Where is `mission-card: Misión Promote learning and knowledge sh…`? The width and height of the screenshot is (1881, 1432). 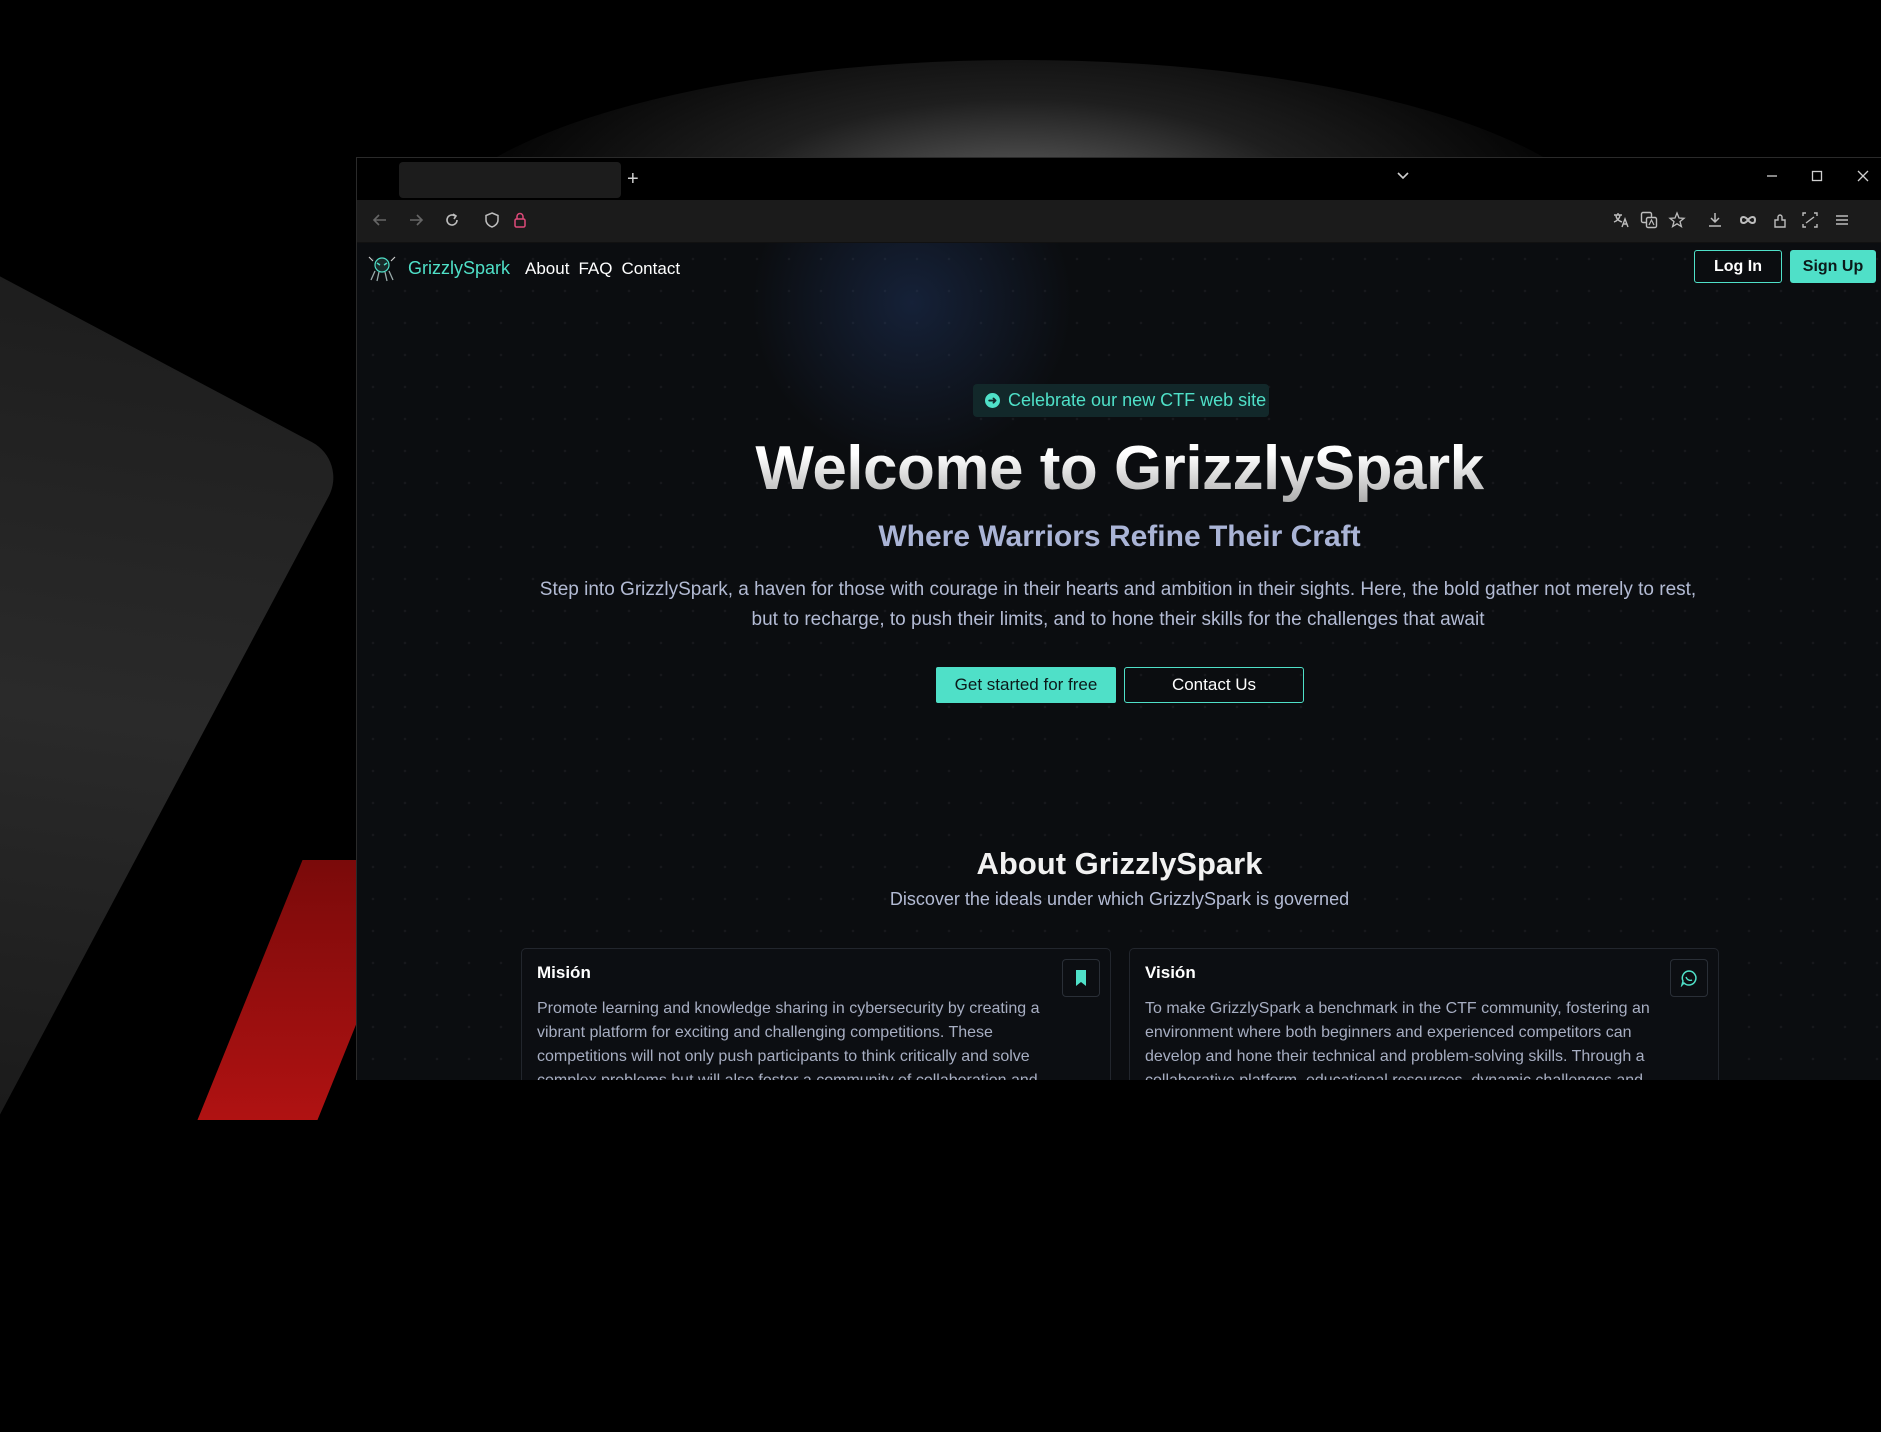 mission-card: Misión Promote learning and knowledge sh… is located at coordinates (816, 1014).